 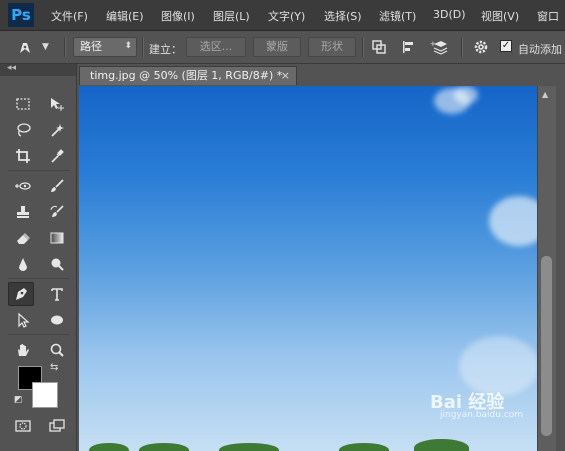 I want to click on type-icon, so click(x=57, y=294).